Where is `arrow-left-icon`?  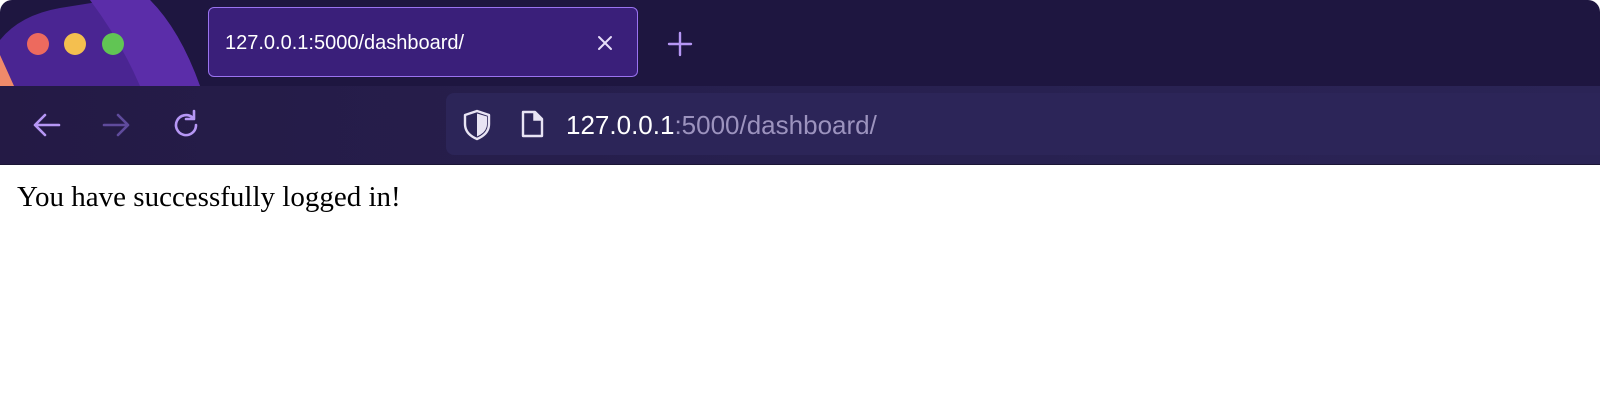 arrow-left-icon is located at coordinates (47, 125).